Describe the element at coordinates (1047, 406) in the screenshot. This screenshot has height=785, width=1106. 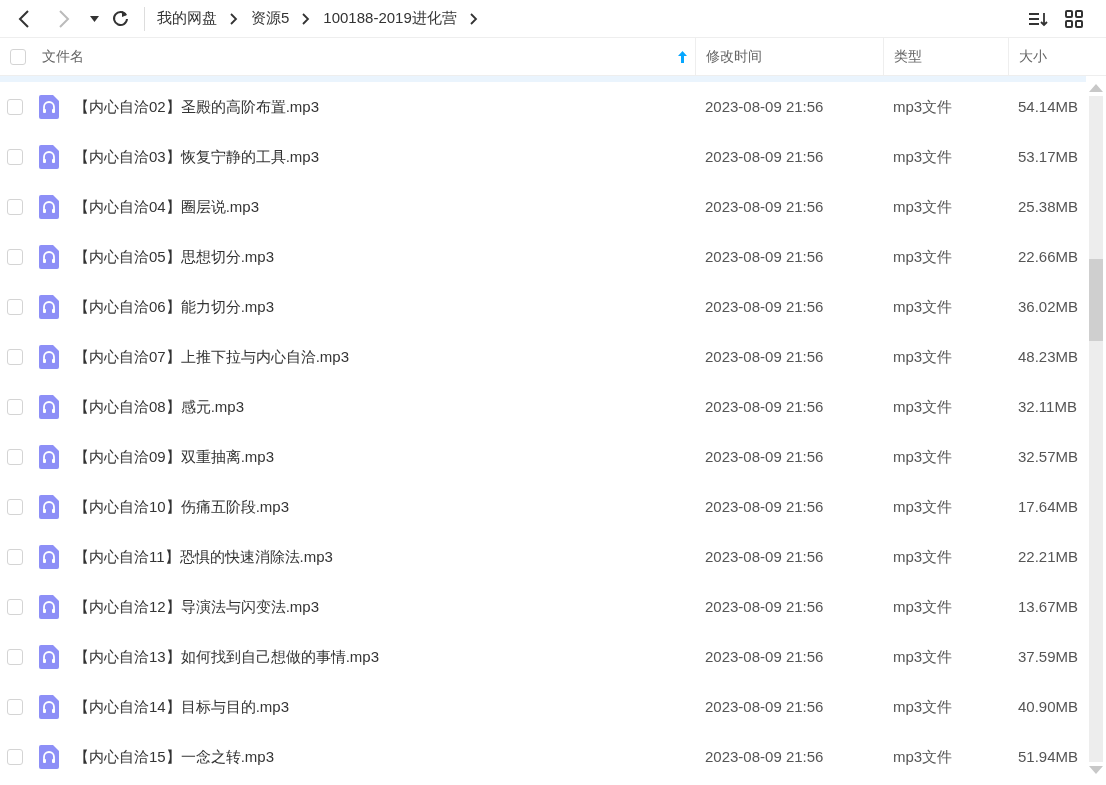
I see `file-size: 32.11MB` at that location.